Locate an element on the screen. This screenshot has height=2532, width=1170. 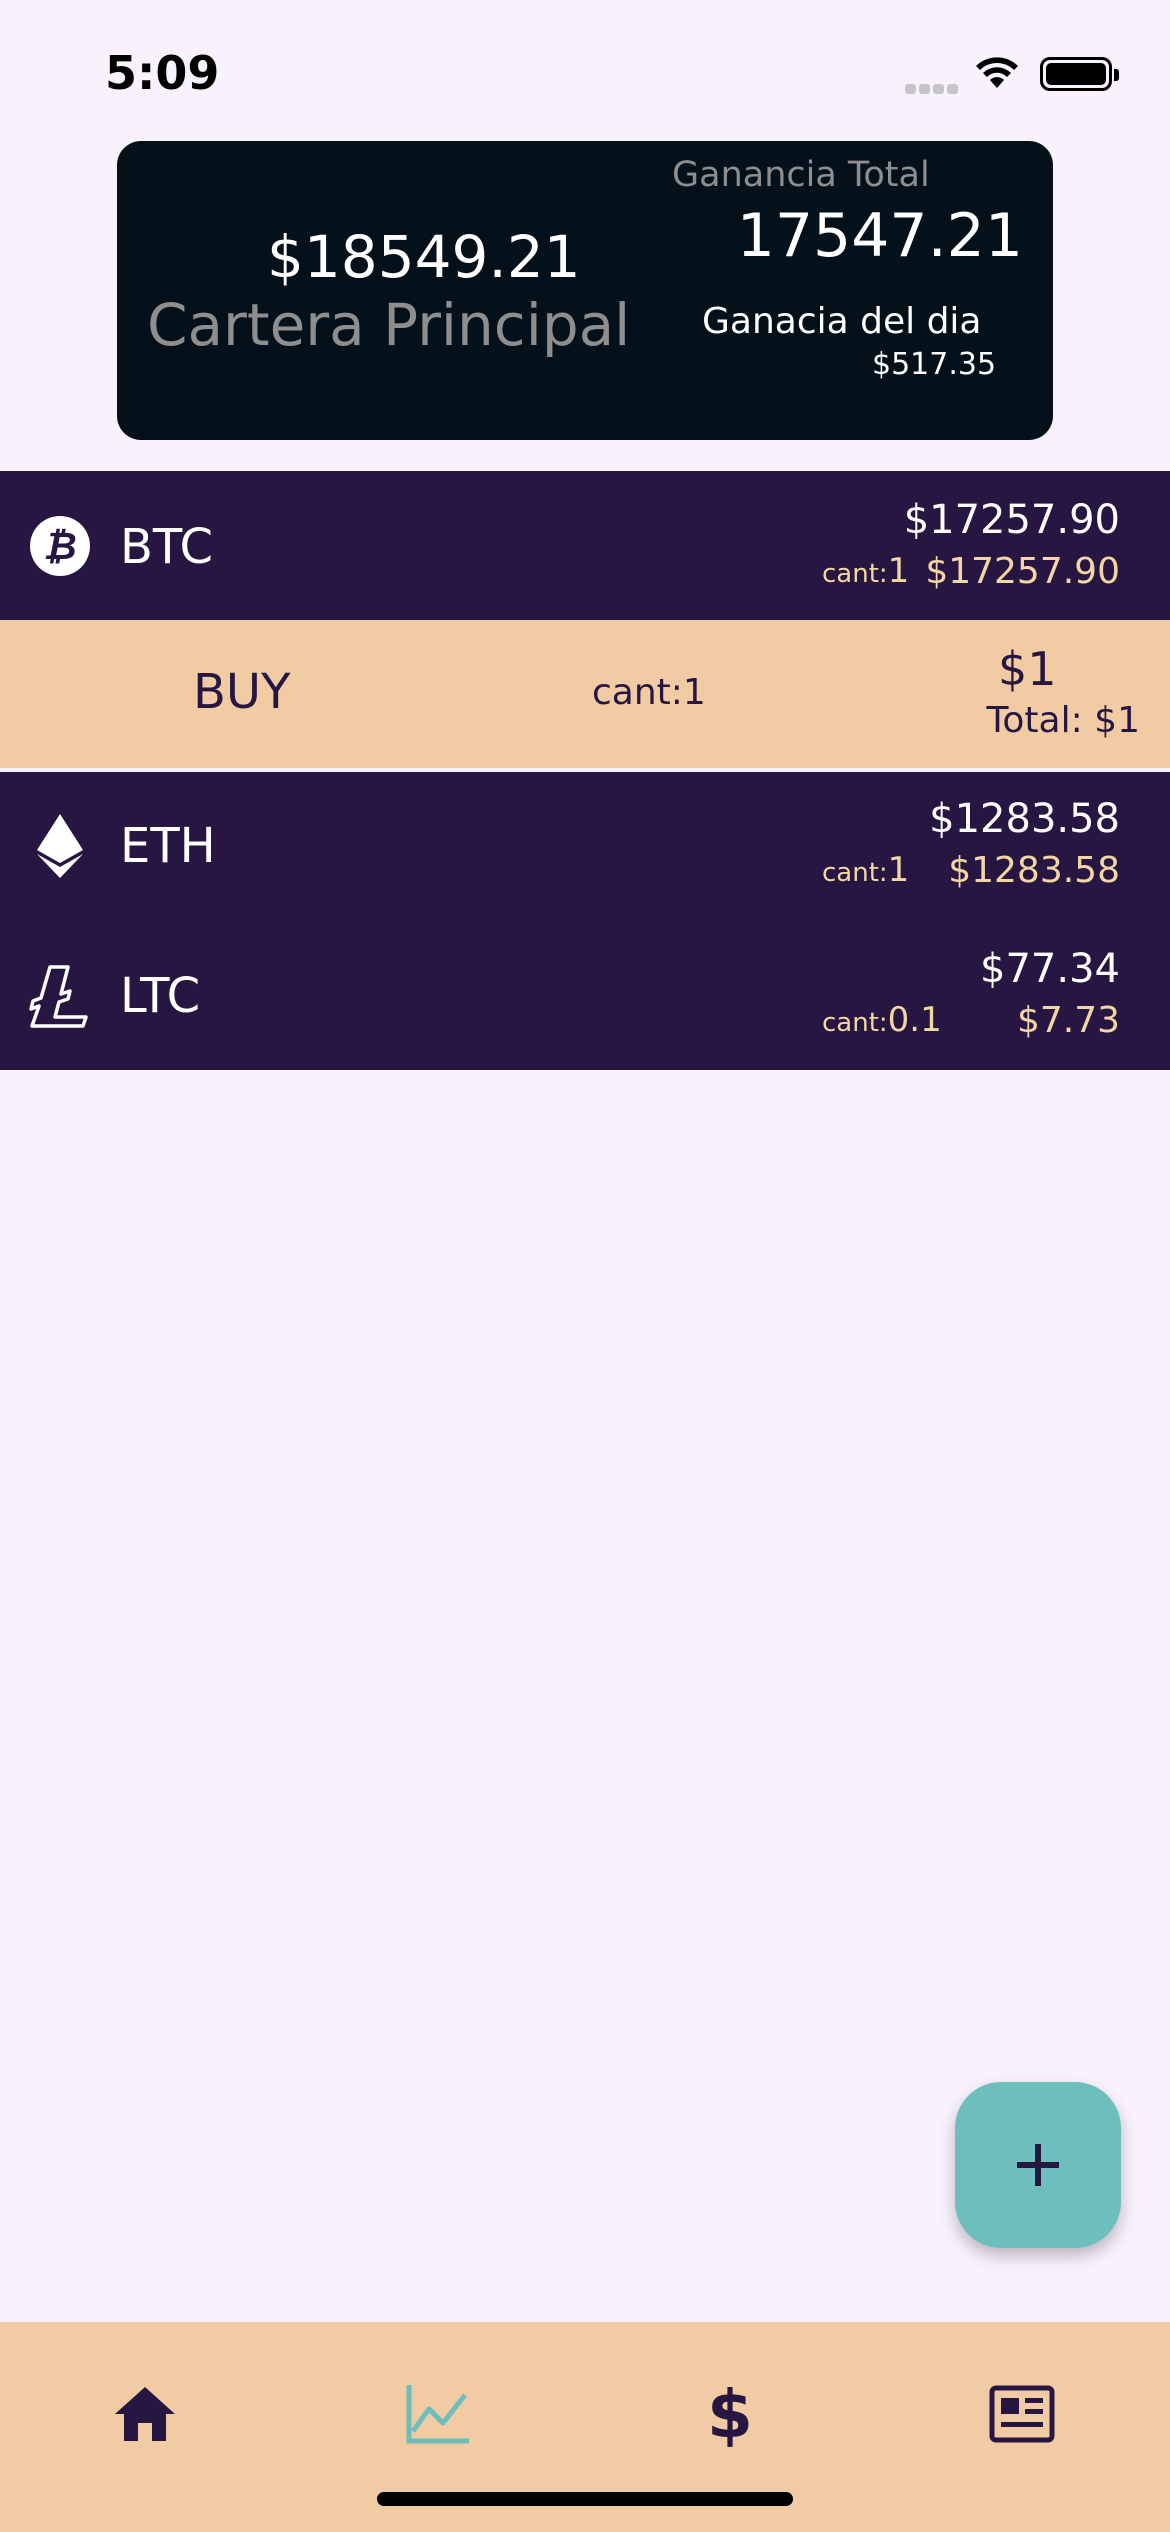
chart-line-icon is located at coordinates (437, 2414).